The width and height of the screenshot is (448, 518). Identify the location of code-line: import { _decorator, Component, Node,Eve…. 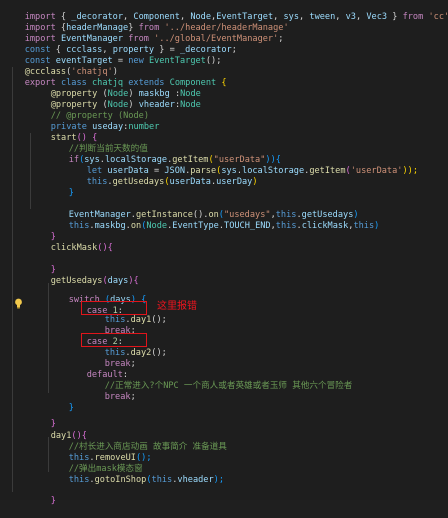
(236, 17).